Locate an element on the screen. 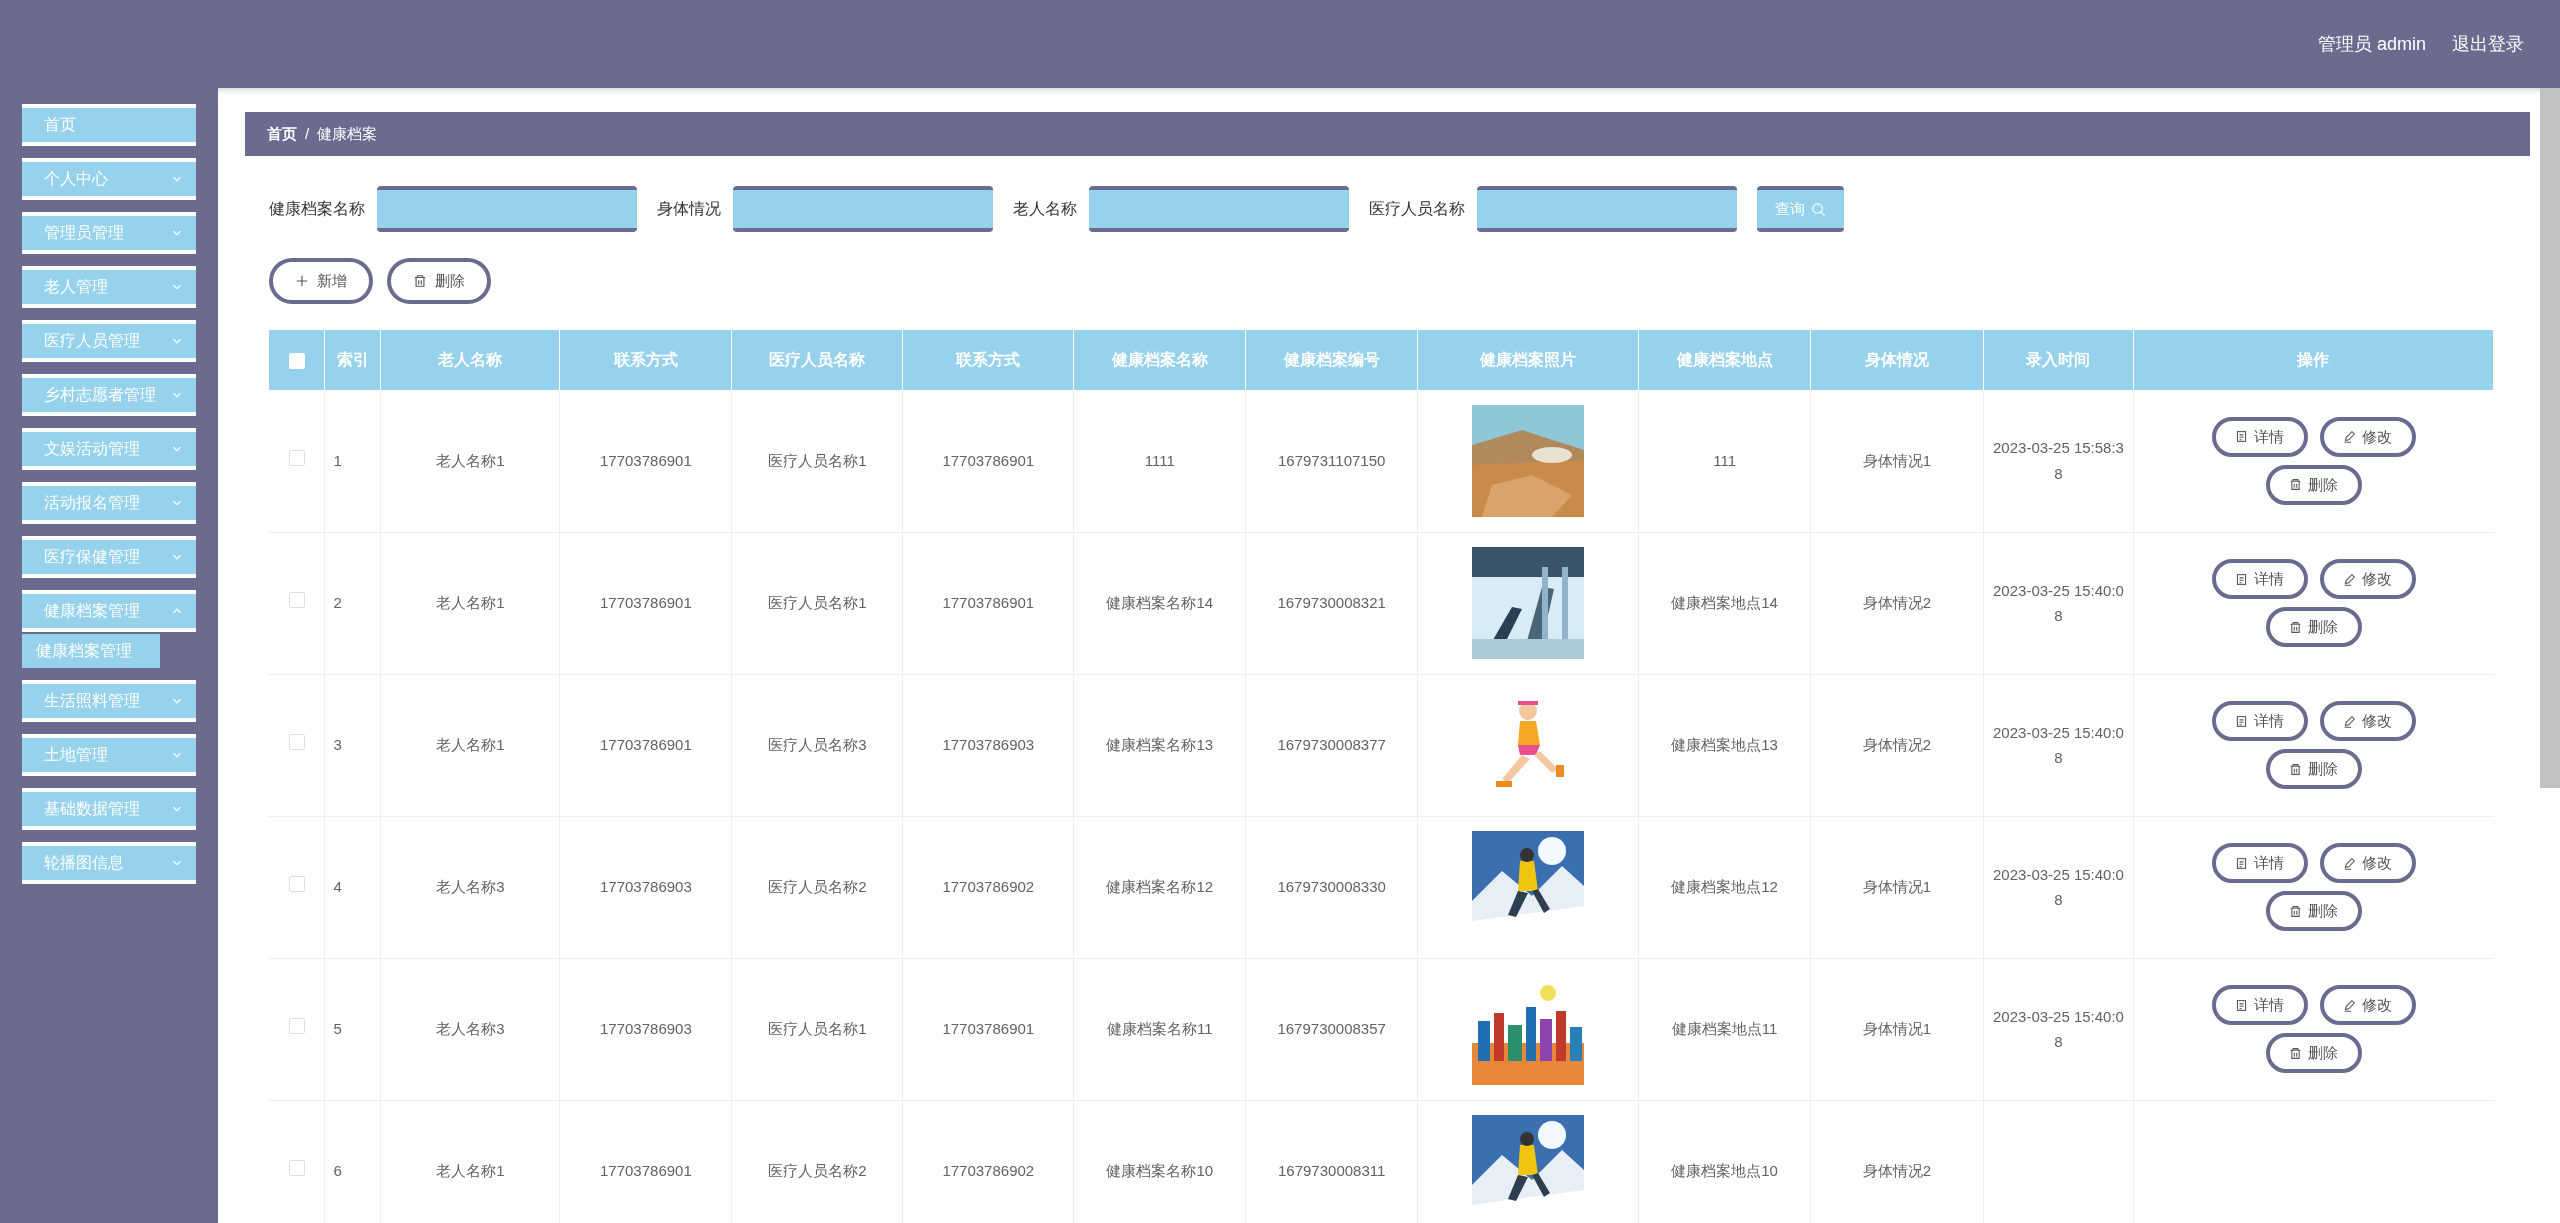 The image size is (2560, 1223). scrollbar is located at coordinates (2550, 438).